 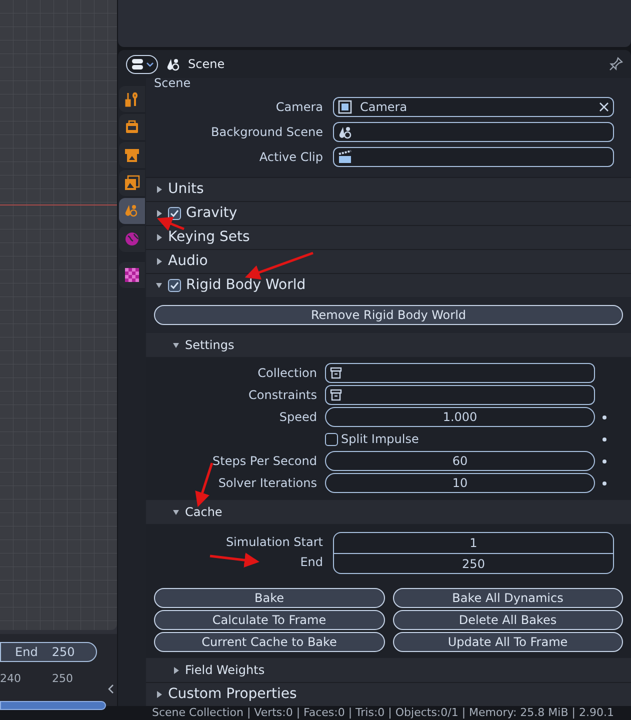 I want to click on tools-icon, so click(x=132, y=99).